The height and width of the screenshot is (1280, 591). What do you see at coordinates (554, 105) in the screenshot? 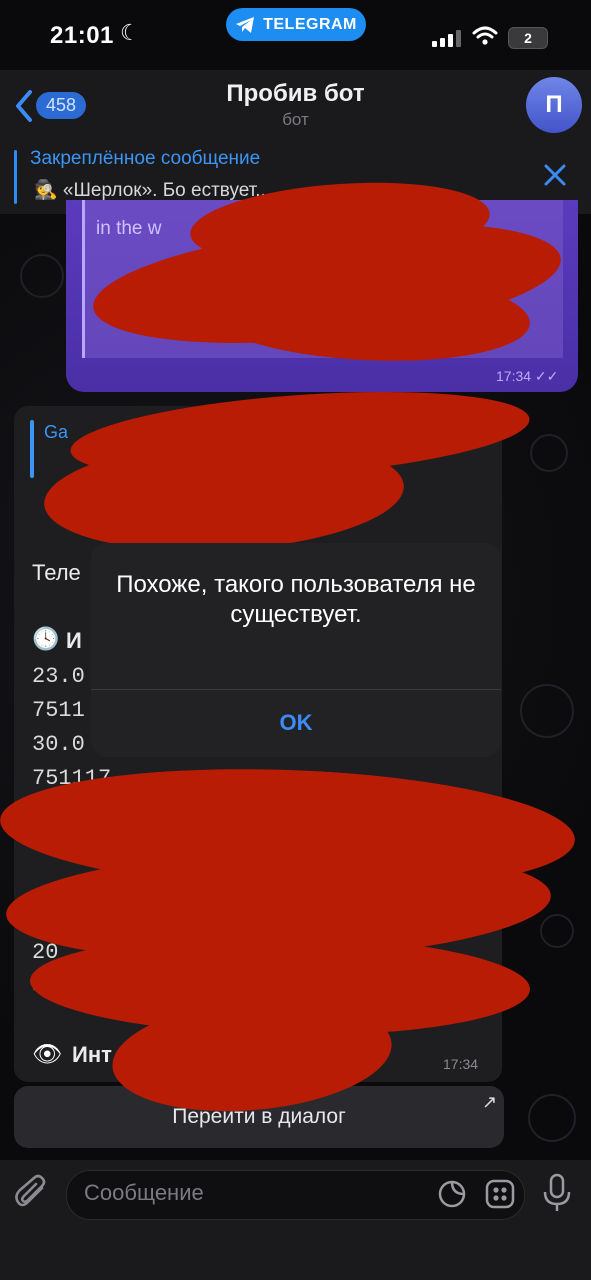
I see `avatar: П` at bounding box center [554, 105].